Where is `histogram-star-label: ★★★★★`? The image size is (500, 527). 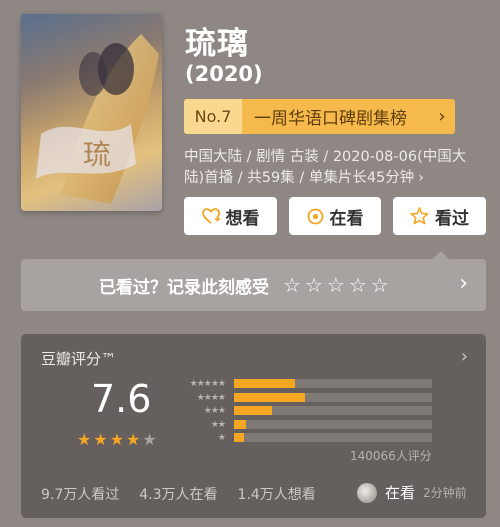 histogram-star-label: ★★★★★ is located at coordinates (207, 384).